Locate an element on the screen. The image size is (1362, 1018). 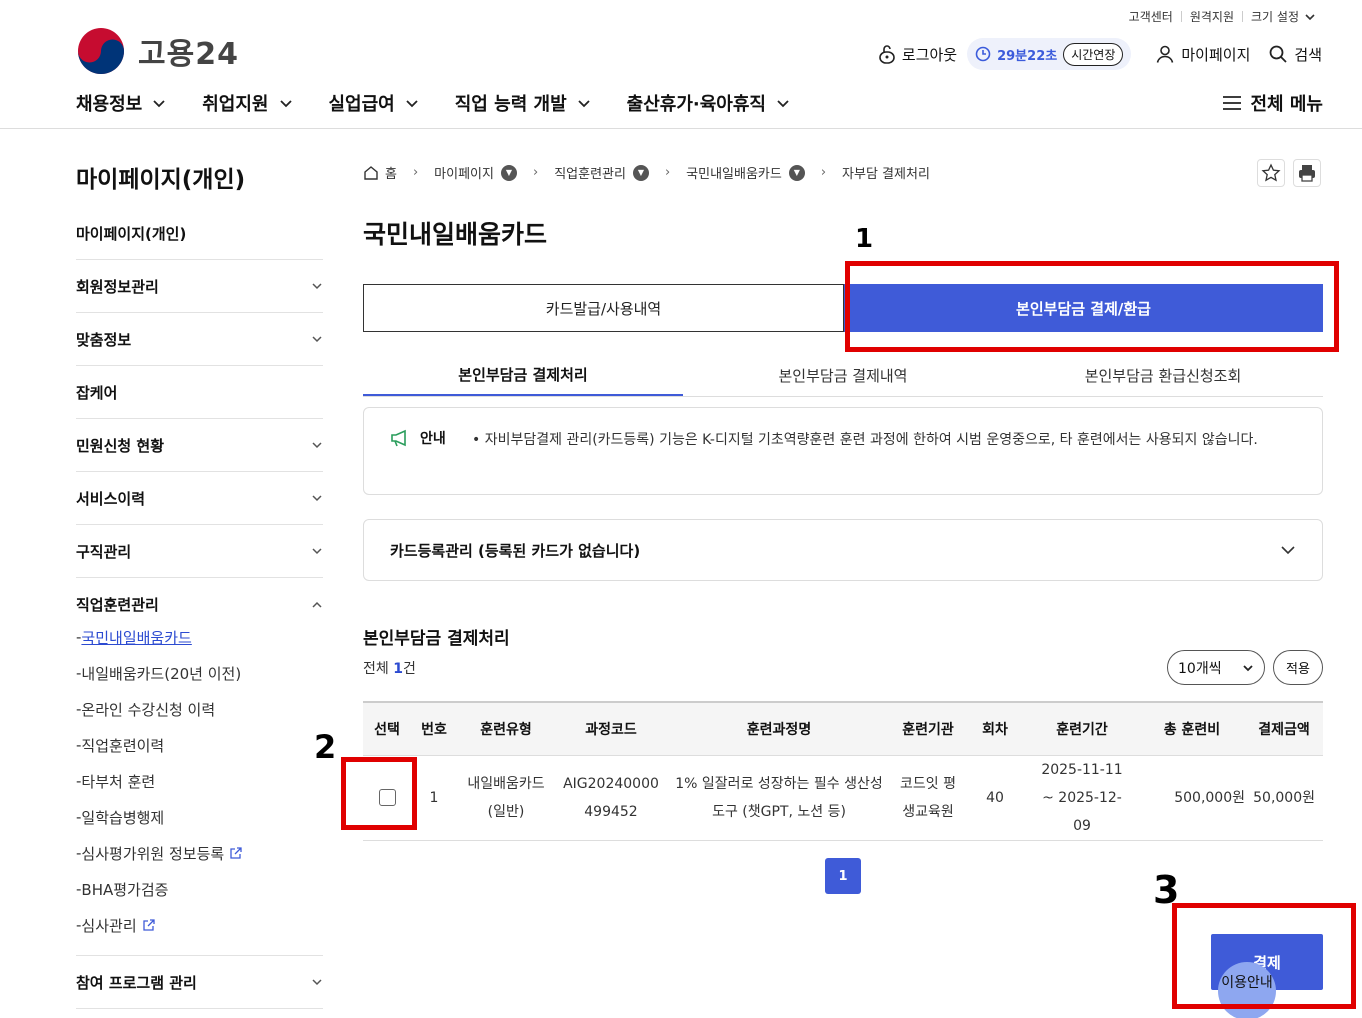
gnb-label: 직업 능력 개발 is located at coordinates (510, 104).